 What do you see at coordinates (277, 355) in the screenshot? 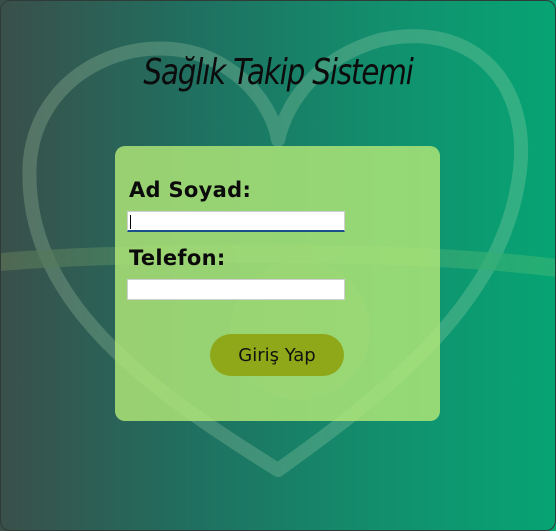
I see `login-button: Giriş Yap` at bounding box center [277, 355].